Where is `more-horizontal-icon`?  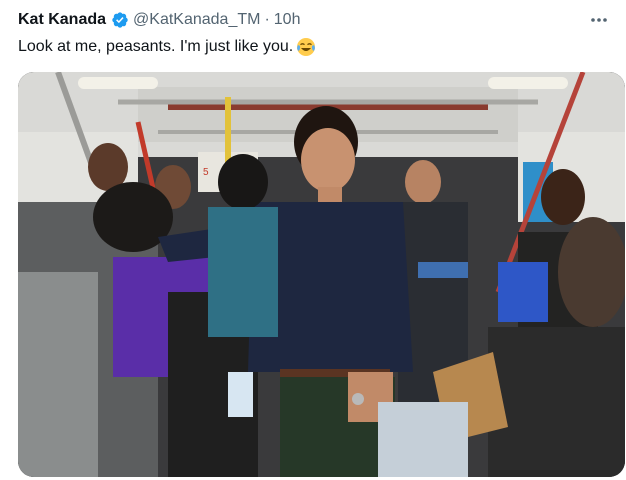
more-horizontal-icon is located at coordinates (599, 20).